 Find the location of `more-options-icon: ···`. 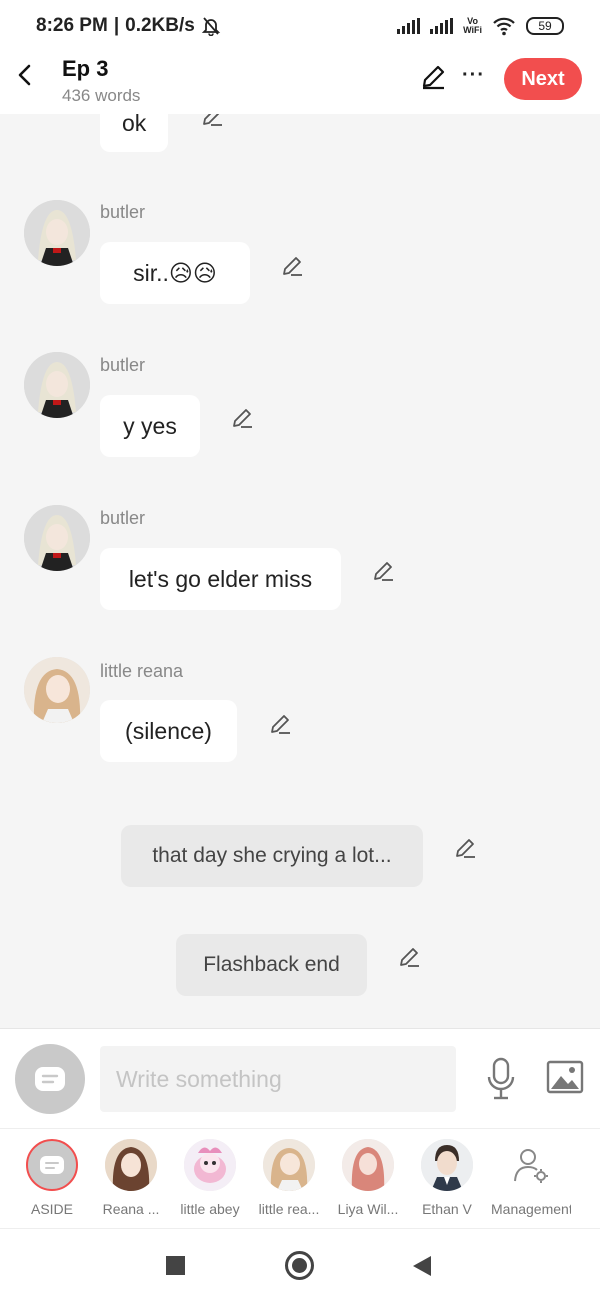

more-options-icon: ··· is located at coordinates (473, 75).